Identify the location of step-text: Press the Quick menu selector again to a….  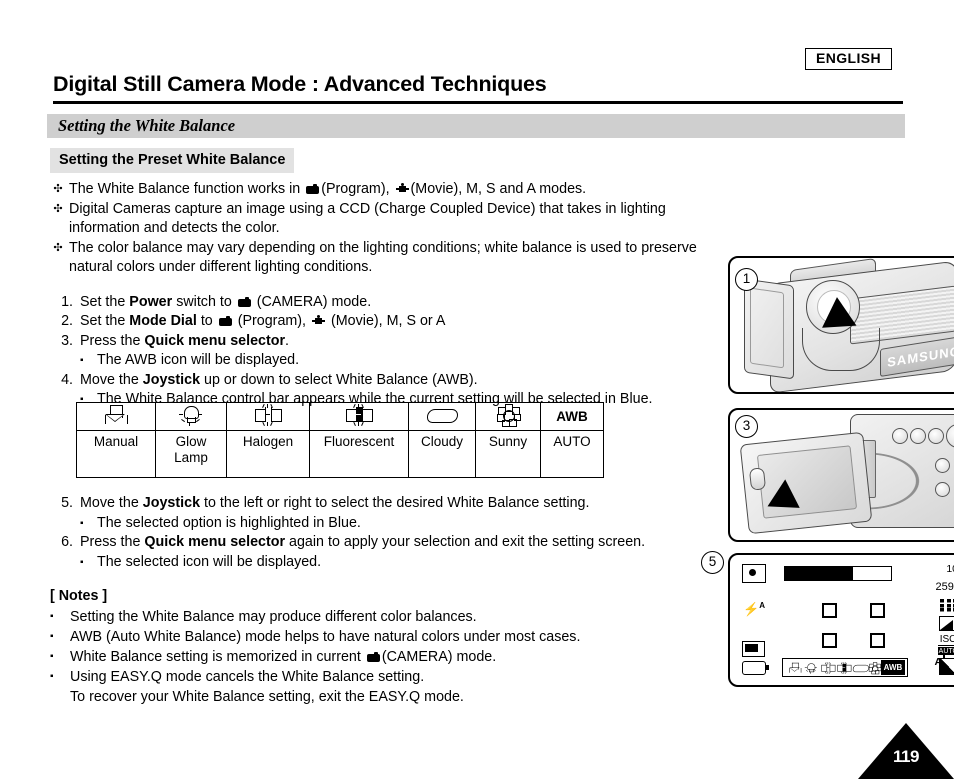
(362, 543).